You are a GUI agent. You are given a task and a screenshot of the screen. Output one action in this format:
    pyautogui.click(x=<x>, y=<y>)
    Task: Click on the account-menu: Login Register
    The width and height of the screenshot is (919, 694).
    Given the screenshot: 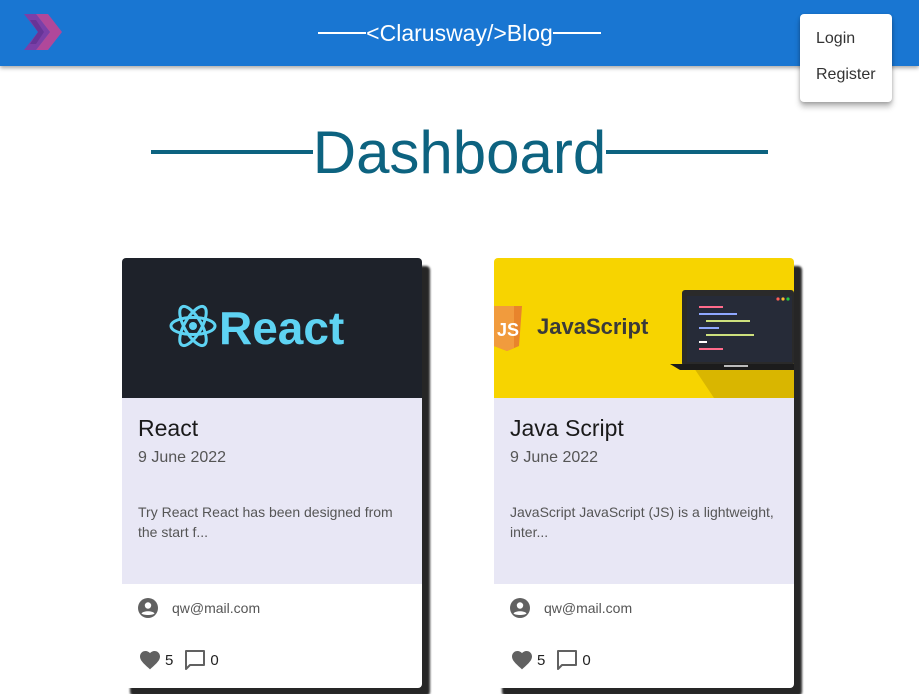 What is the action you would take?
    pyautogui.click(x=846, y=58)
    